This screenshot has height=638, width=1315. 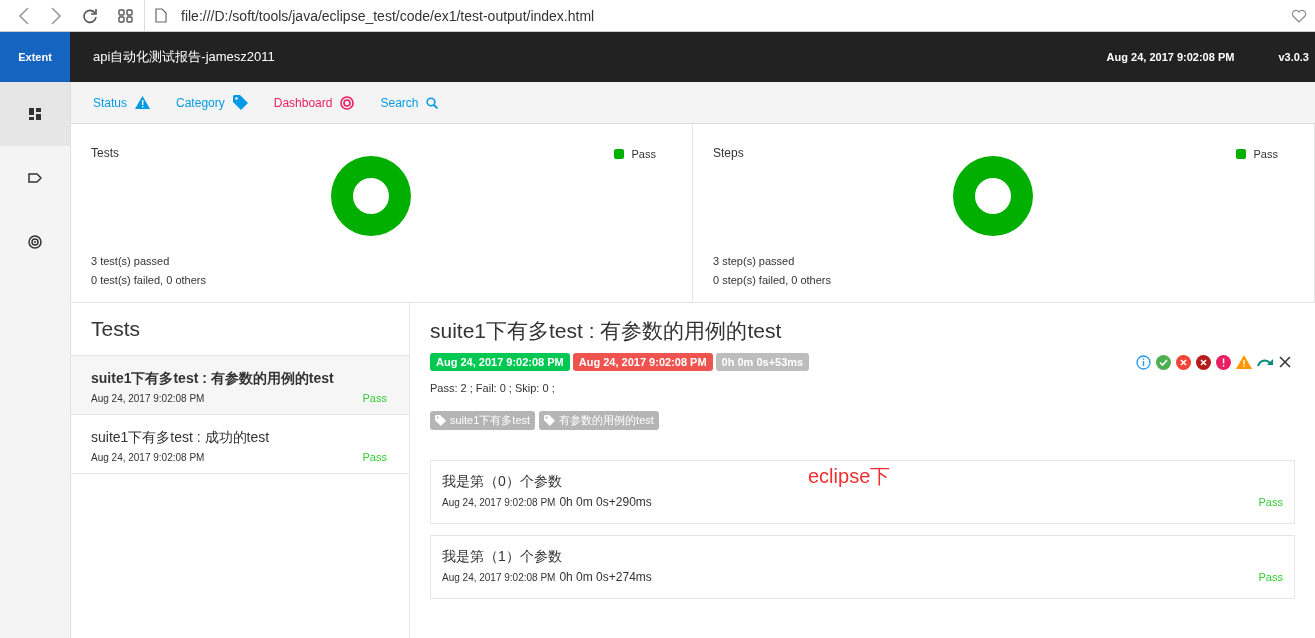 I want to click on test-list-item: suite1下有多test : 有参数的用例的test Aug 24, 2017 9:02:08 PM Pass, so click(x=240, y=385).